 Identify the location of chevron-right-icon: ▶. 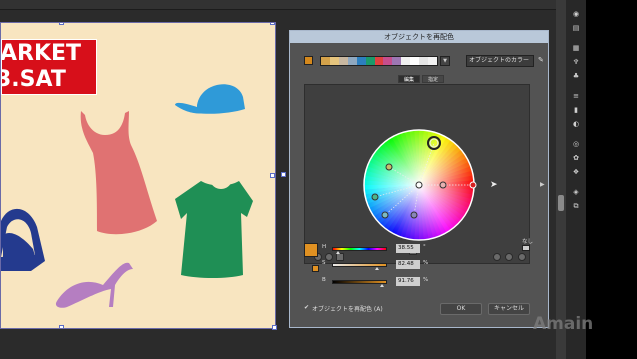
(542, 184).